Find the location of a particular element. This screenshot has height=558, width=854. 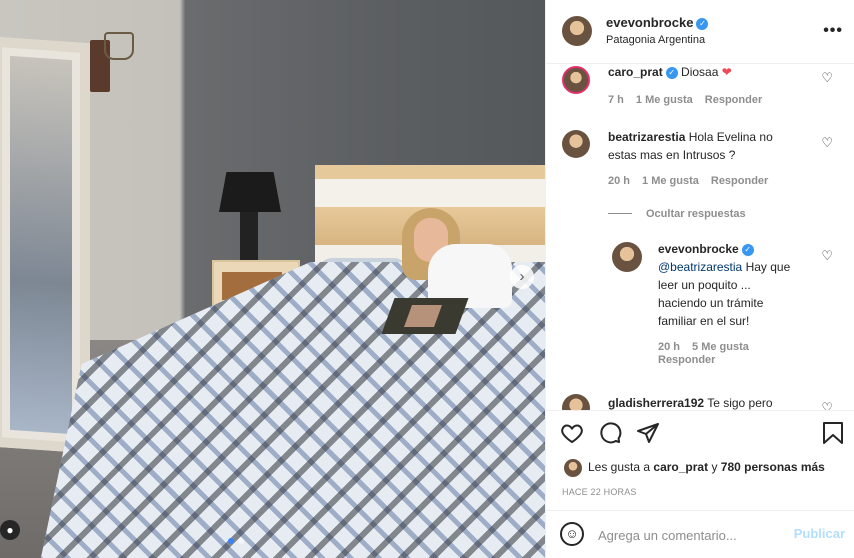

comment-likes: 5 Me gusta is located at coordinates (720, 347).